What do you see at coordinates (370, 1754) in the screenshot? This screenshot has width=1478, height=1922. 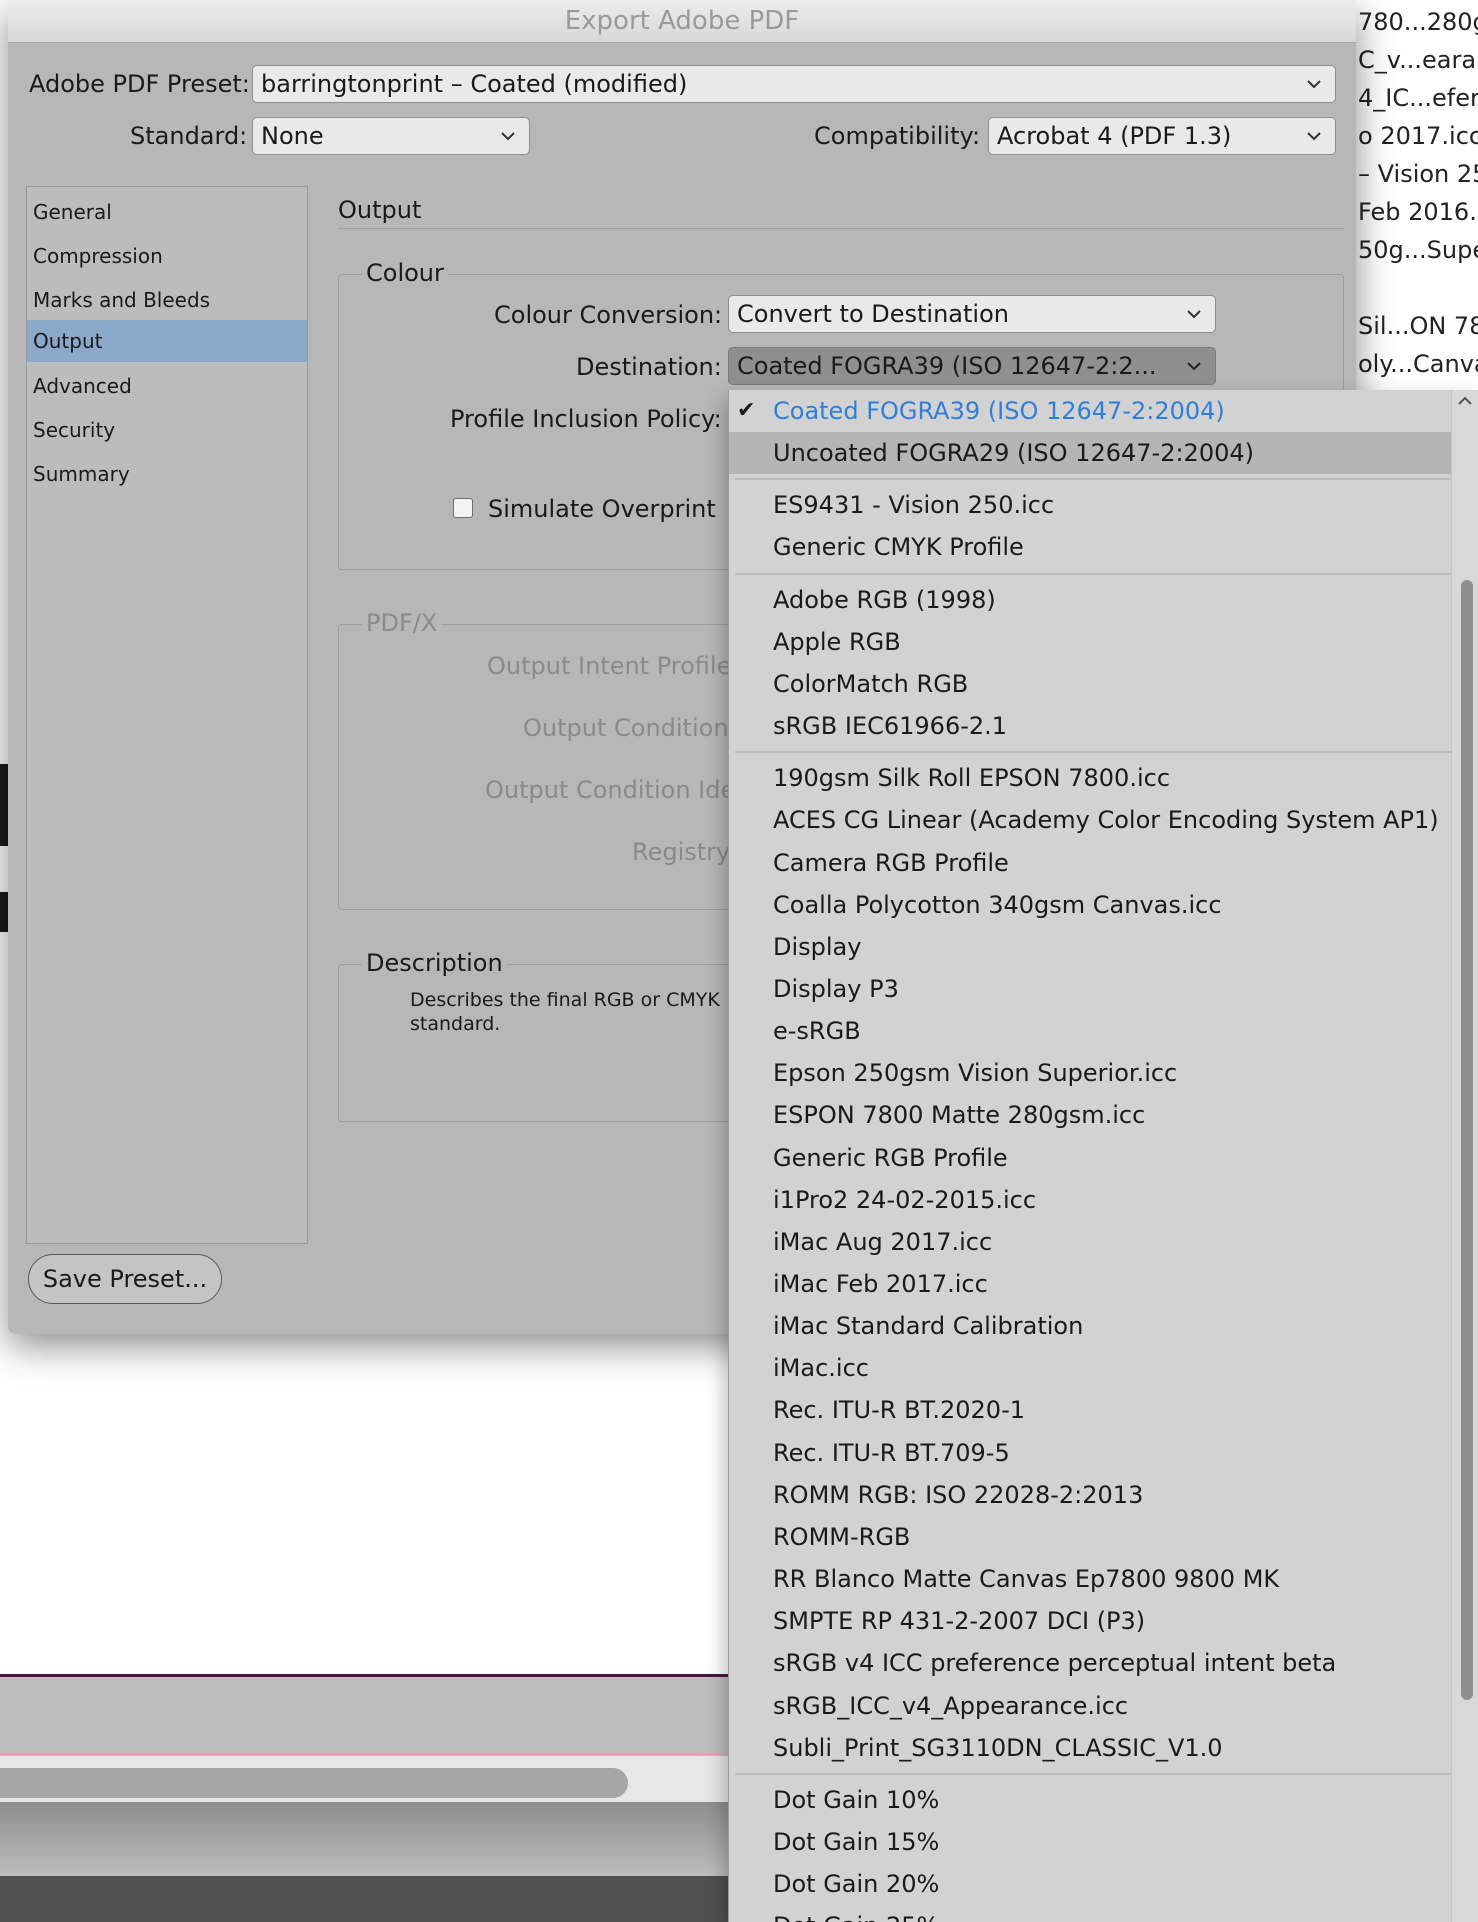 I see `guide-line` at bounding box center [370, 1754].